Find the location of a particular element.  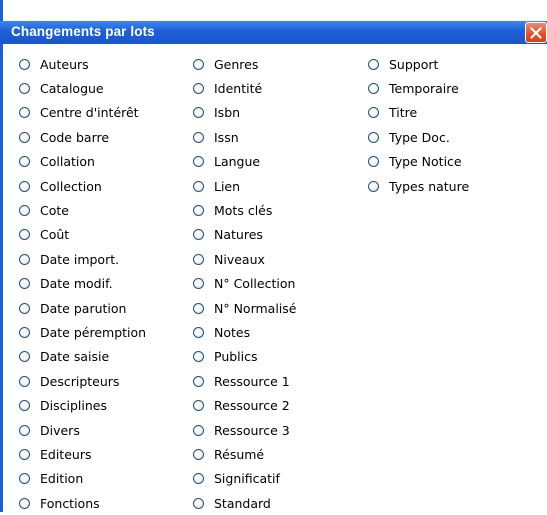

option-catalogue: Catalogue is located at coordinates (82, 88).